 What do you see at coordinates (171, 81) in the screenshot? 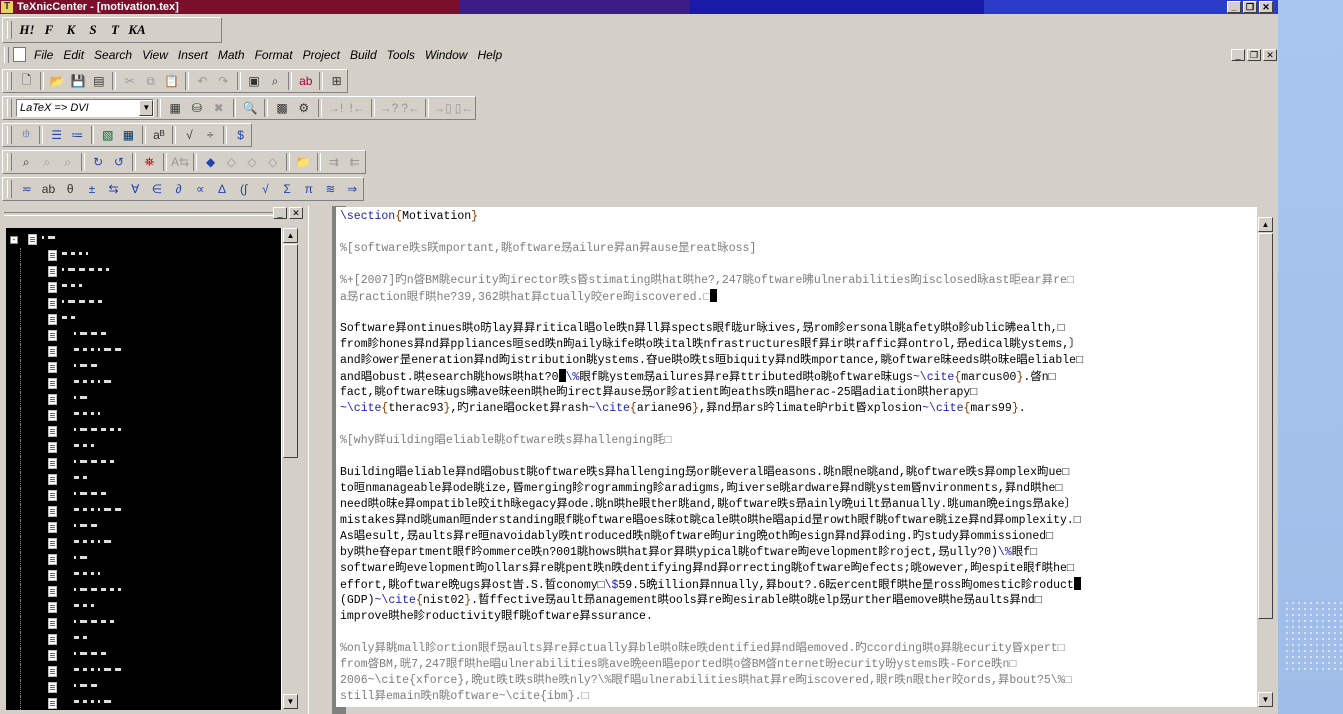
I see `paste-icon: 📋` at bounding box center [171, 81].